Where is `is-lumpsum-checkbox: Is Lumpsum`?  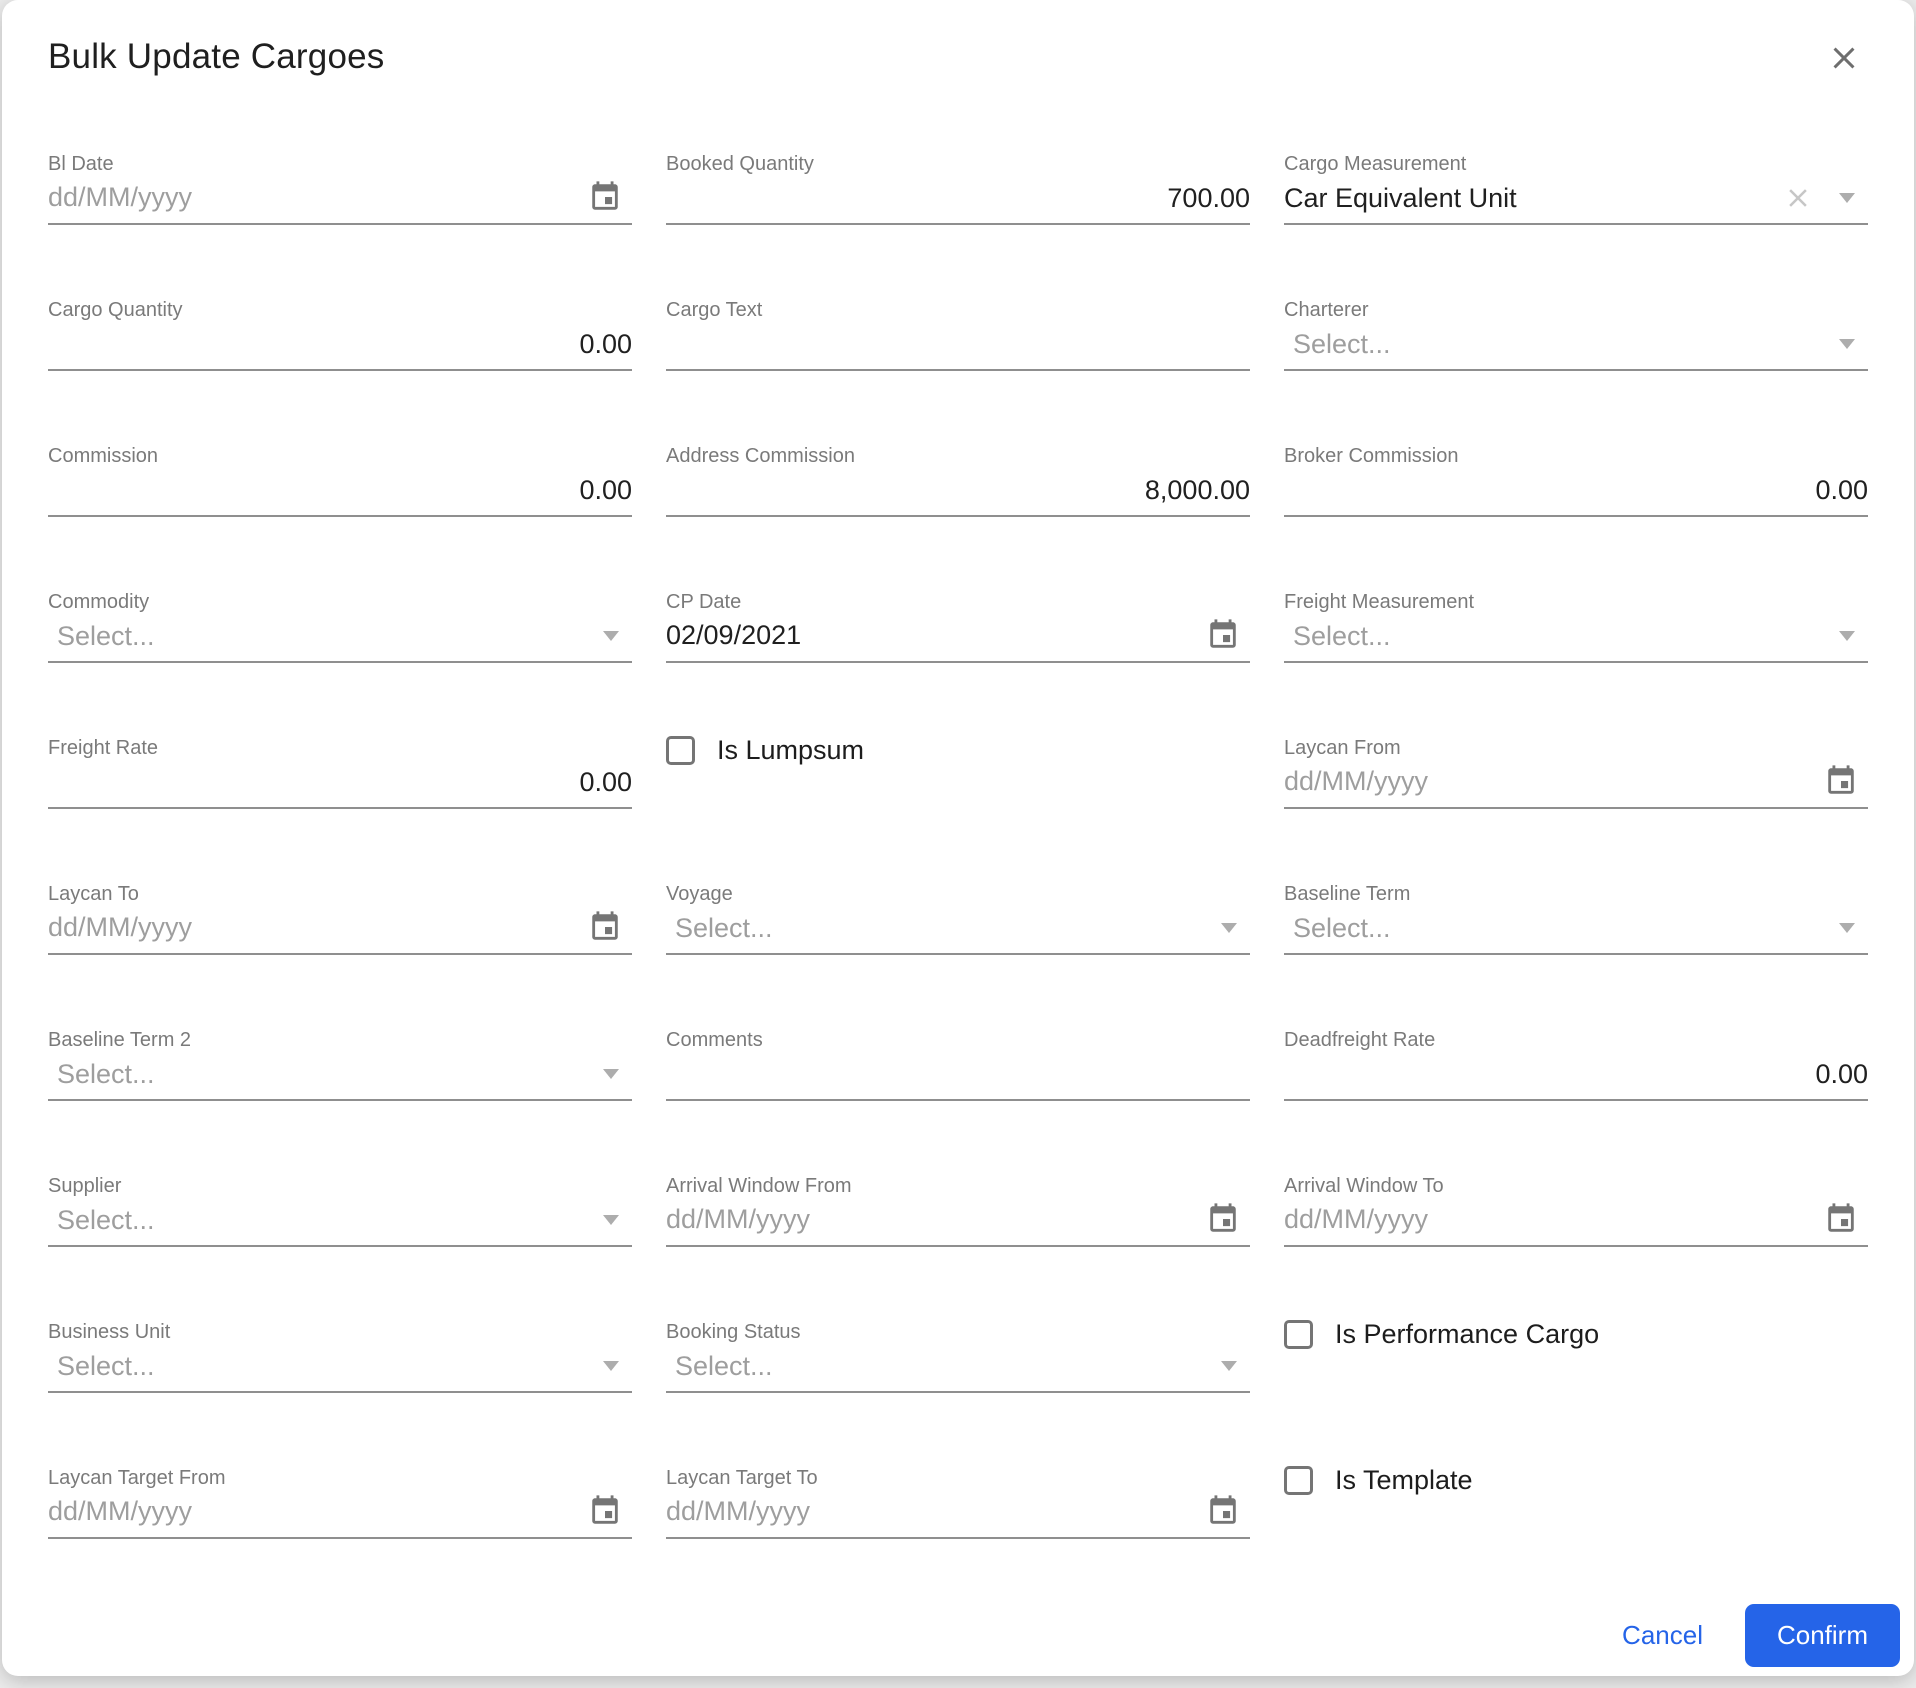
is-lumpsum-checkbox: Is Lumpsum is located at coordinates (958, 750).